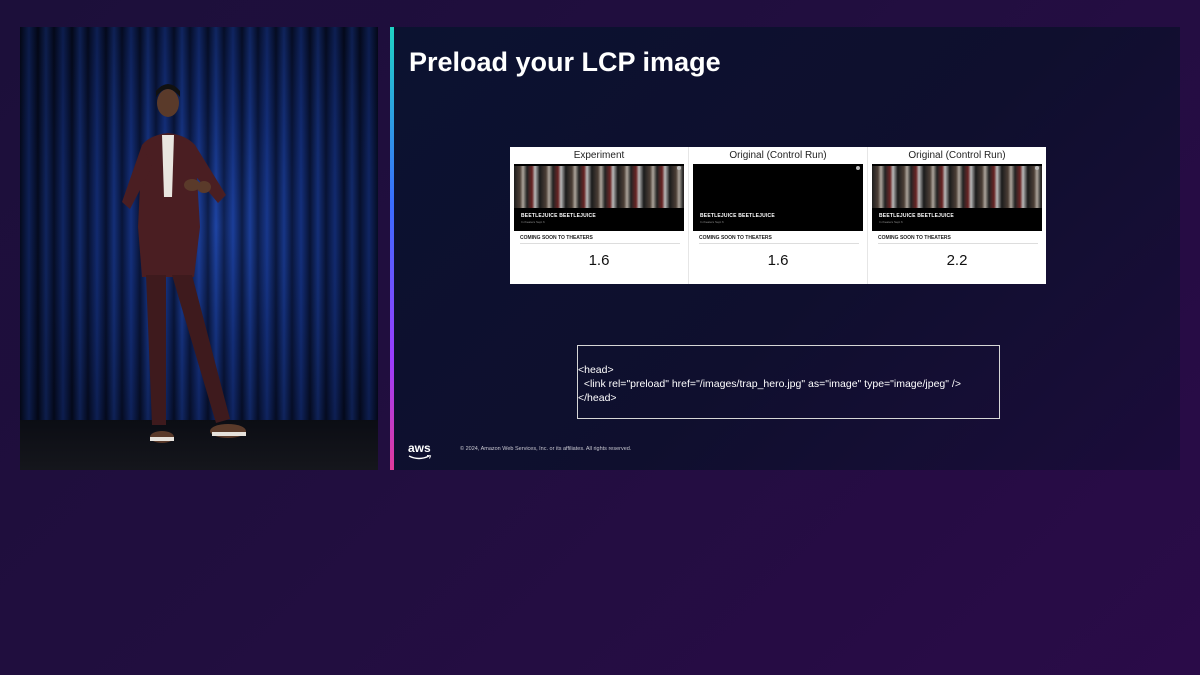 The width and height of the screenshot is (1200, 675). What do you see at coordinates (420, 457) in the screenshot?
I see `aws-smile-icon` at bounding box center [420, 457].